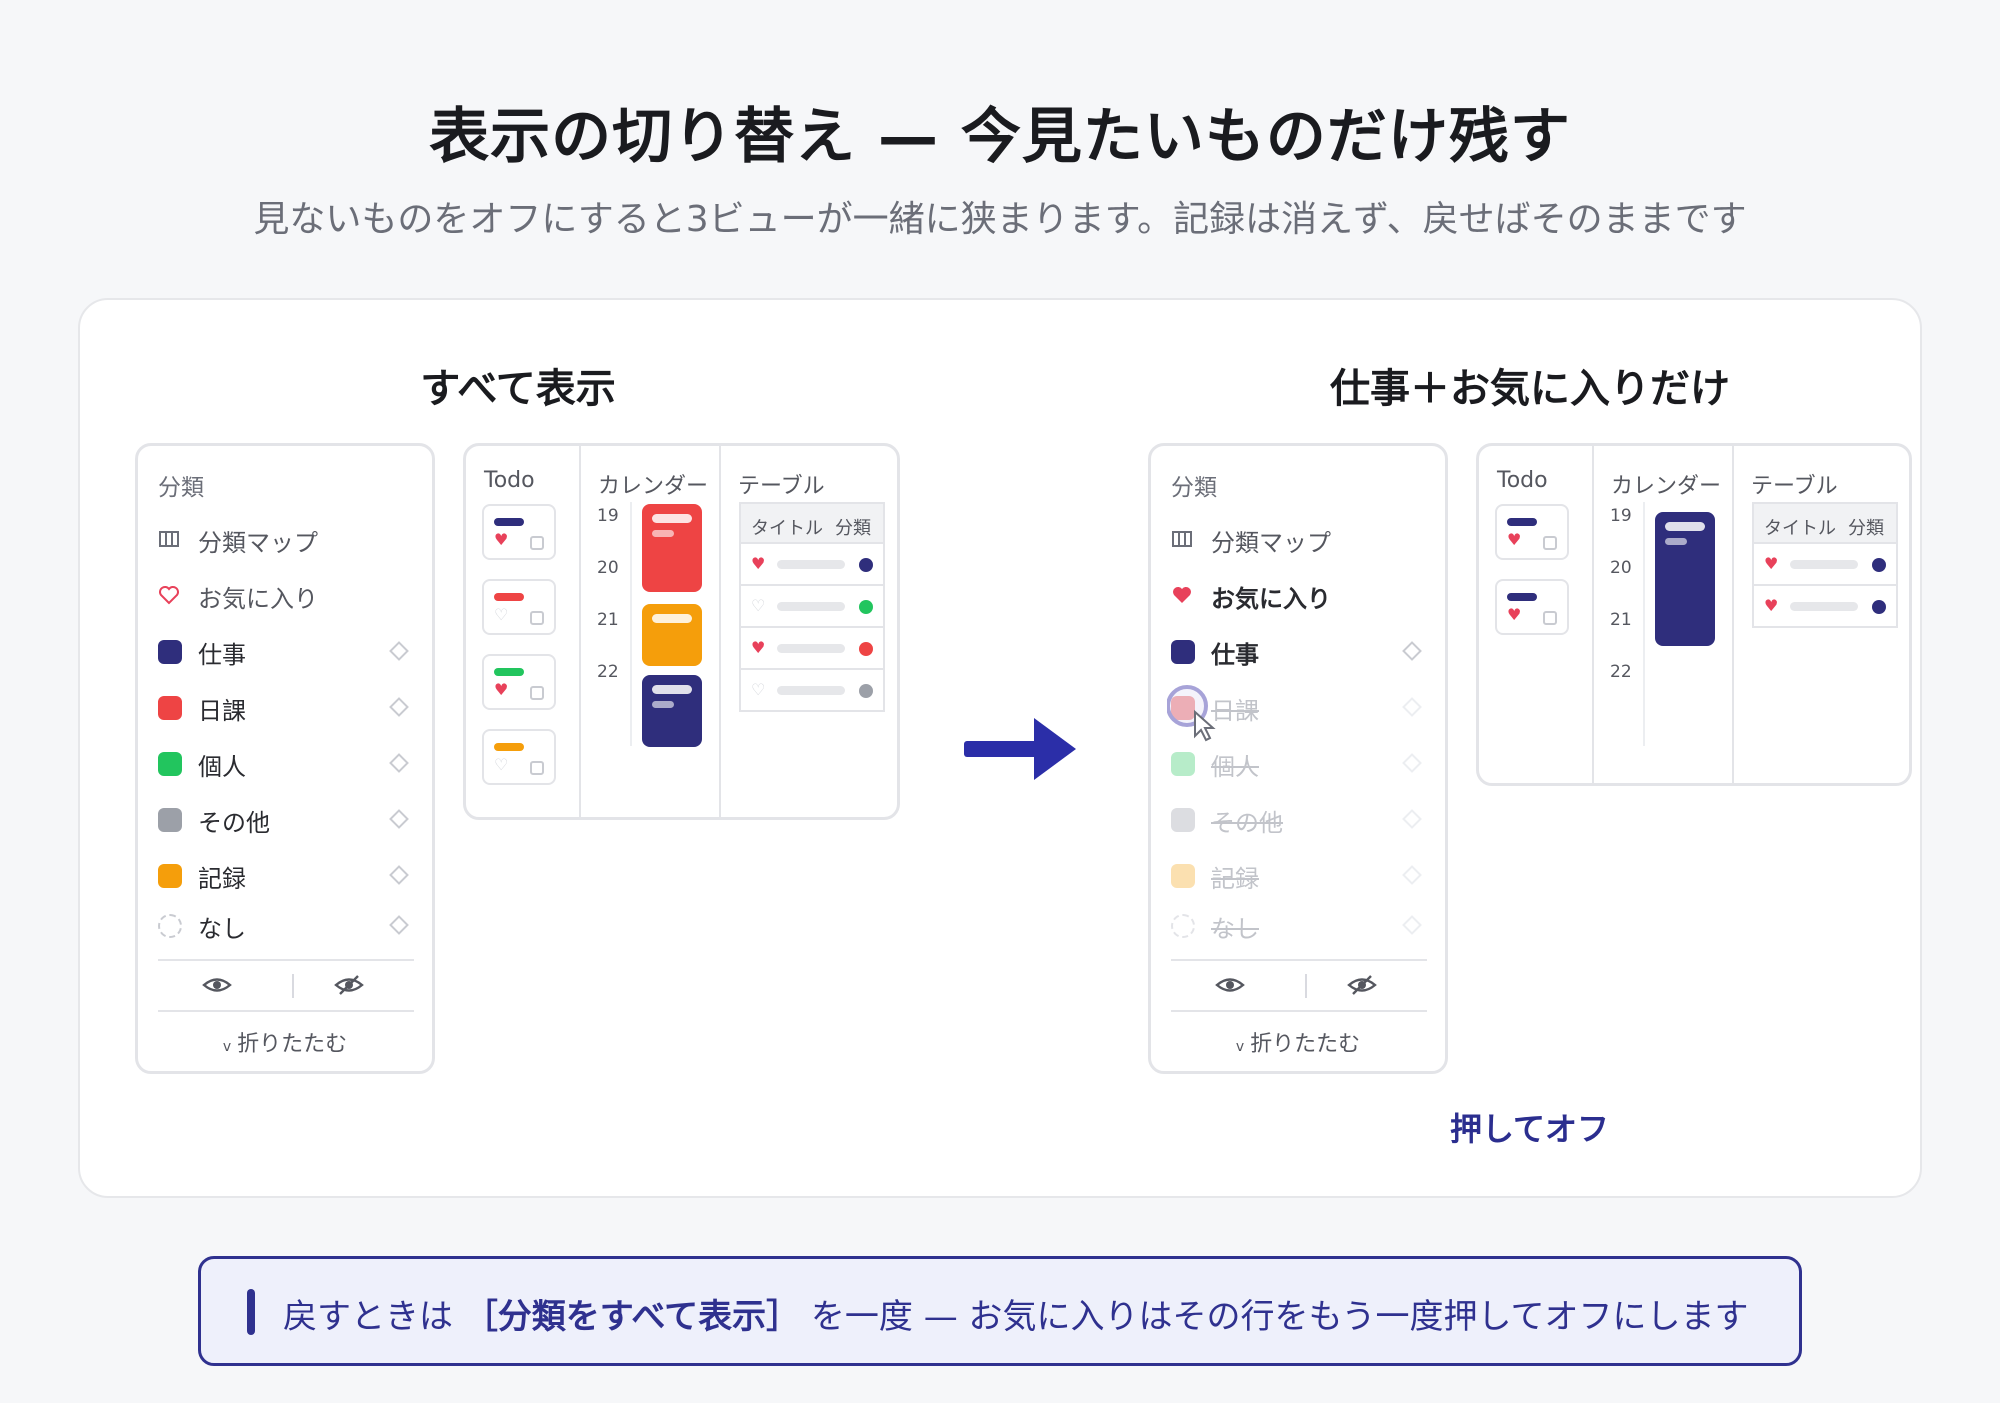 This screenshot has width=2000, height=1403. What do you see at coordinates (853, 528) in the screenshot?
I see `table-col-category: 分類` at bounding box center [853, 528].